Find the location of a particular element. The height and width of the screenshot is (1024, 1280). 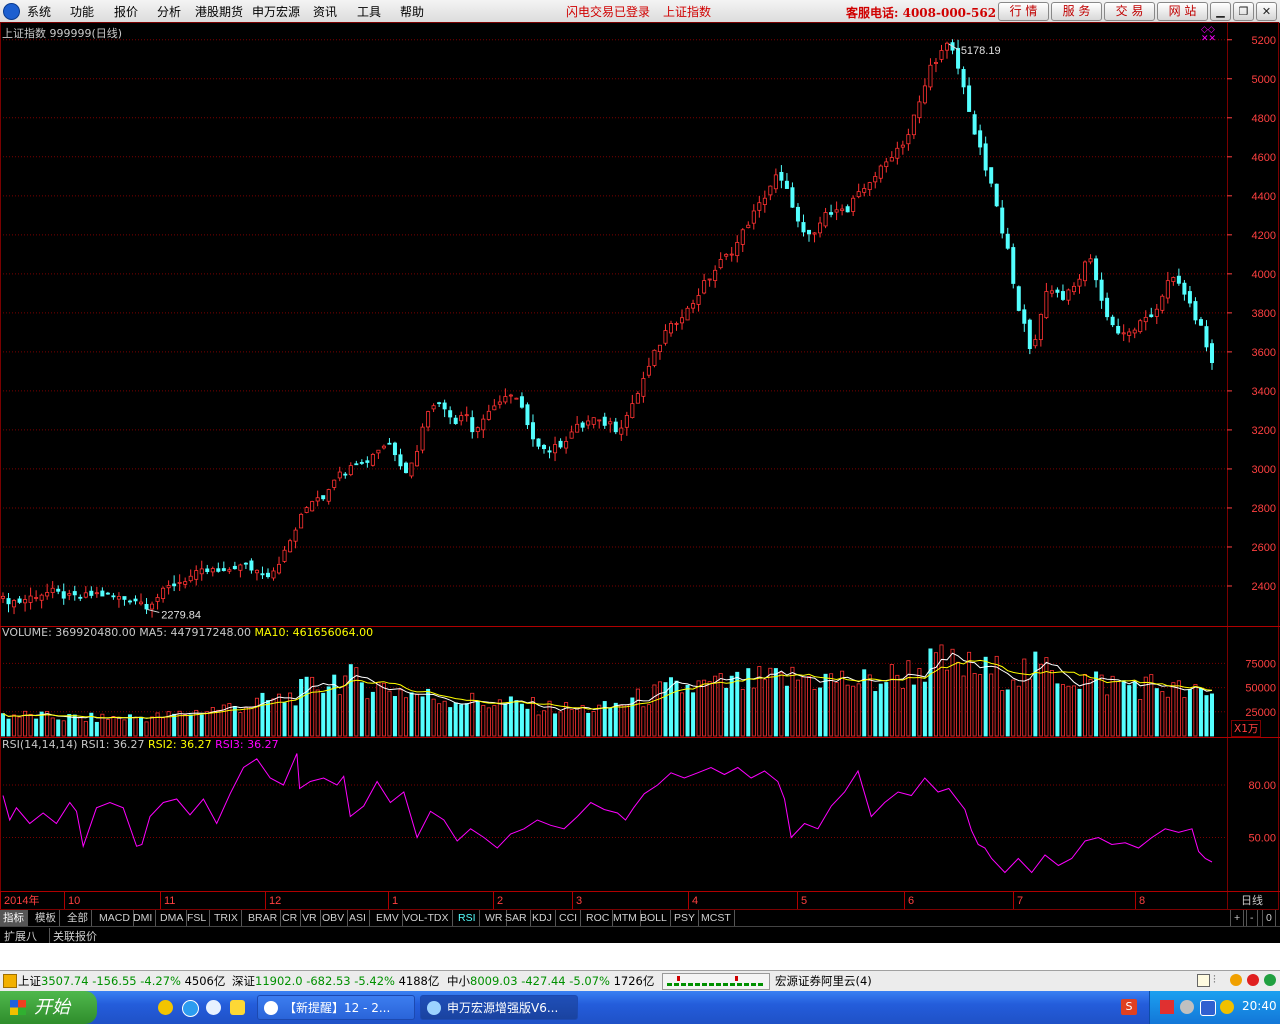

menu-analysis: 分析 is located at coordinates (169, 11).